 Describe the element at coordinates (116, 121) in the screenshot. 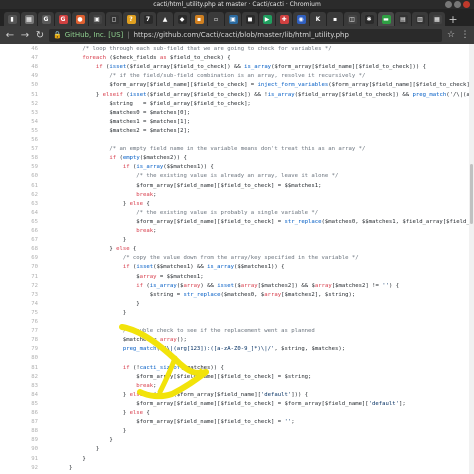

I see `code-text: $matches1 = $matches[1];` at that location.